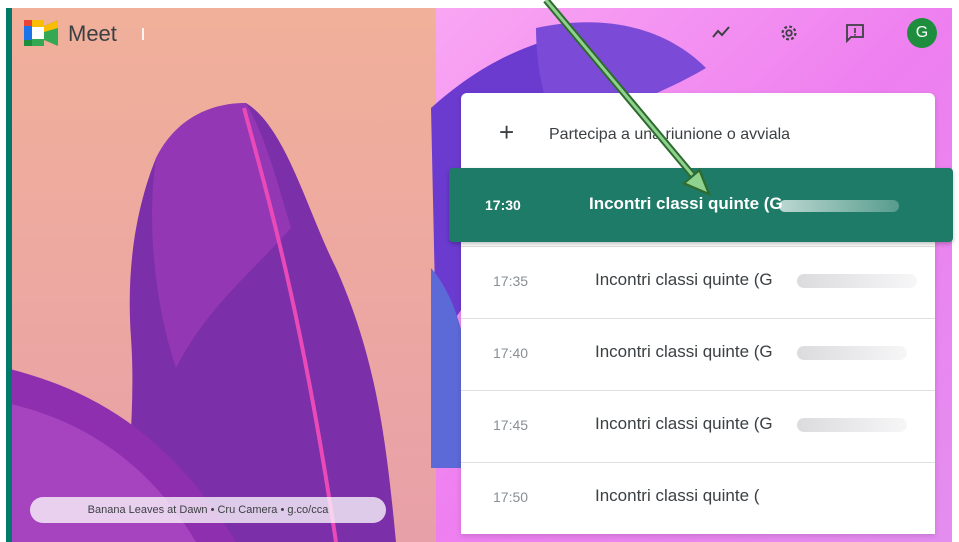 This screenshot has width=959, height=542. I want to click on avatar-letter: G, so click(922, 32).